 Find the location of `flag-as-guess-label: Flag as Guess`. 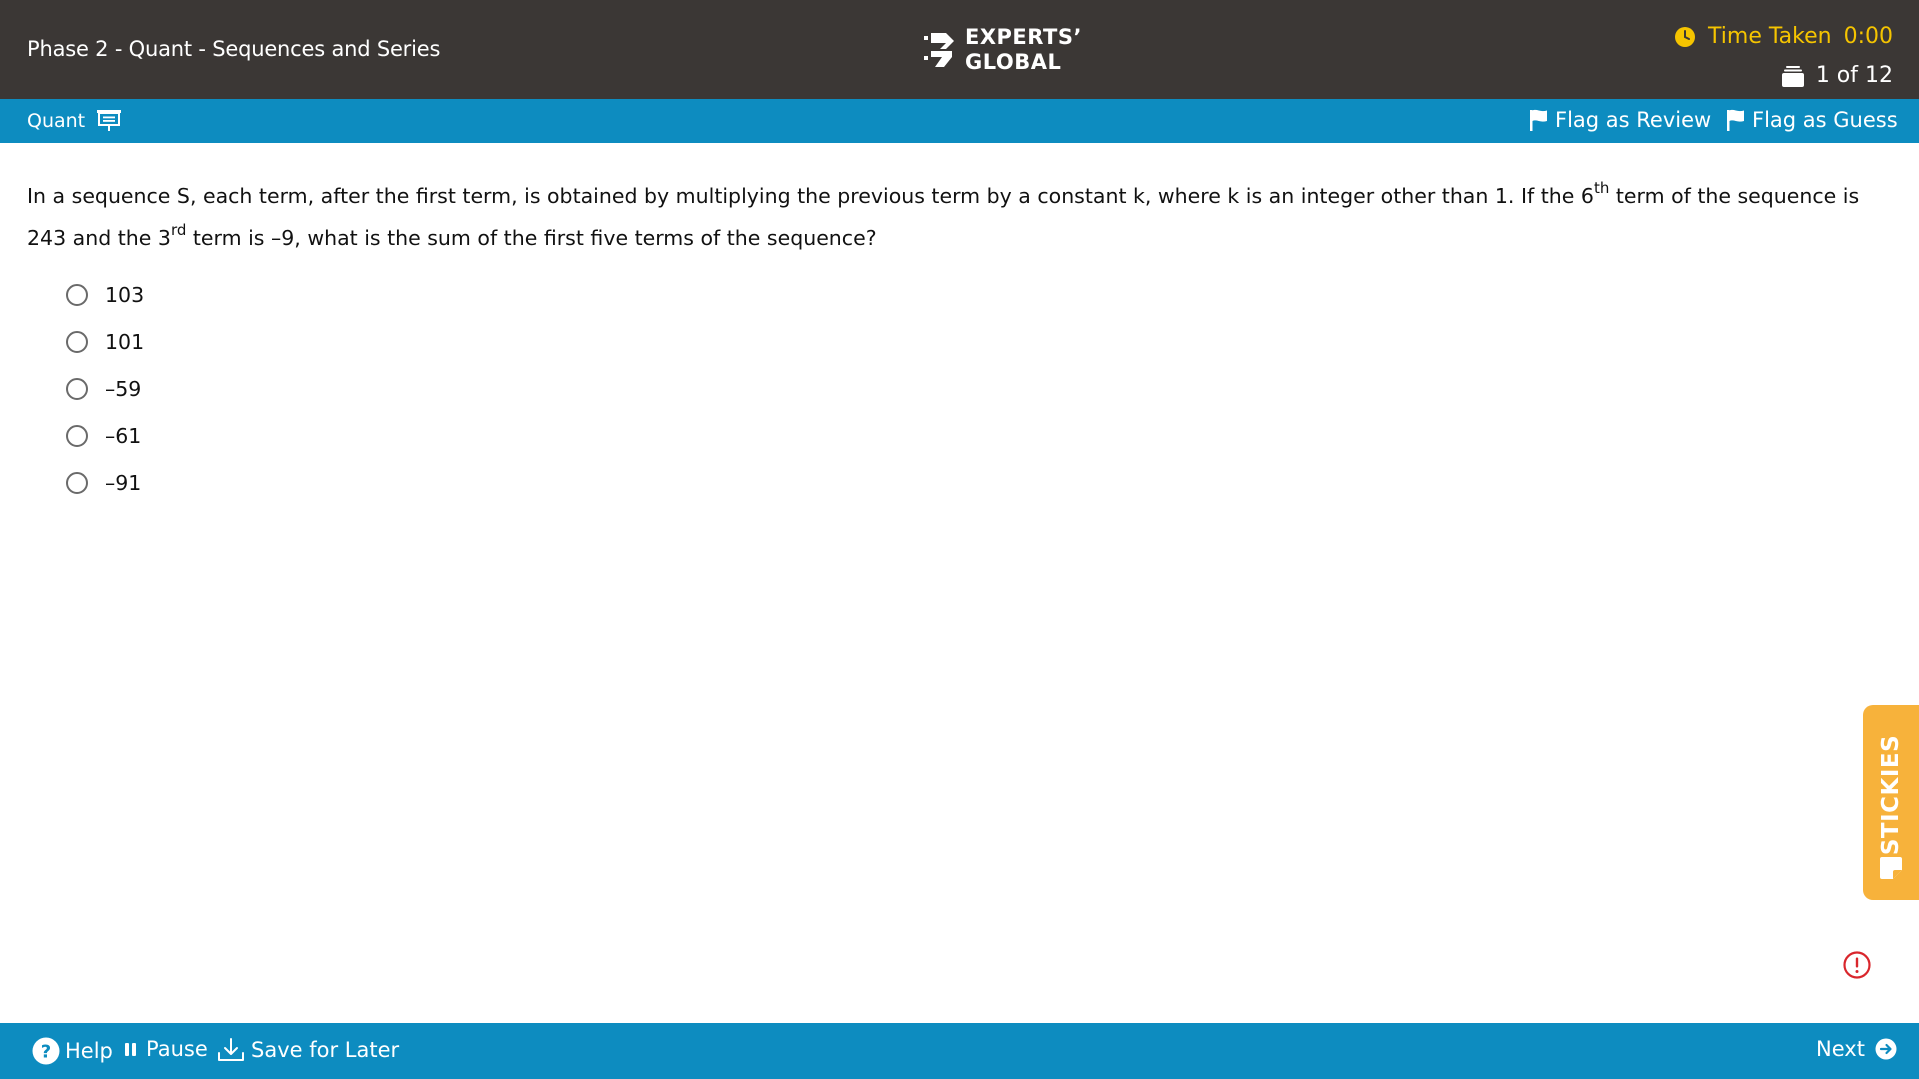

flag-as-guess-label: Flag as Guess is located at coordinates (1825, 120).